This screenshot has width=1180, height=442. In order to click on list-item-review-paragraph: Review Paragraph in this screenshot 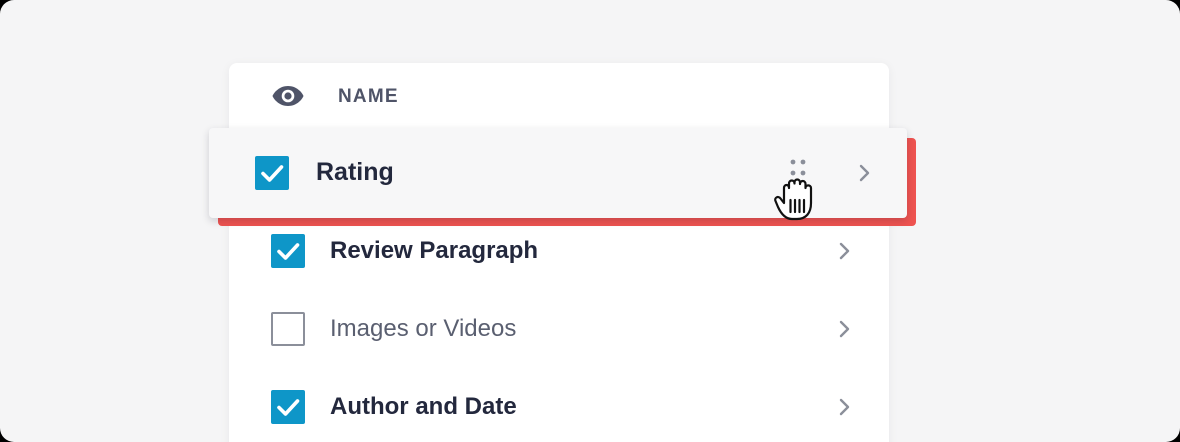, I will do `click(559, 251)`.